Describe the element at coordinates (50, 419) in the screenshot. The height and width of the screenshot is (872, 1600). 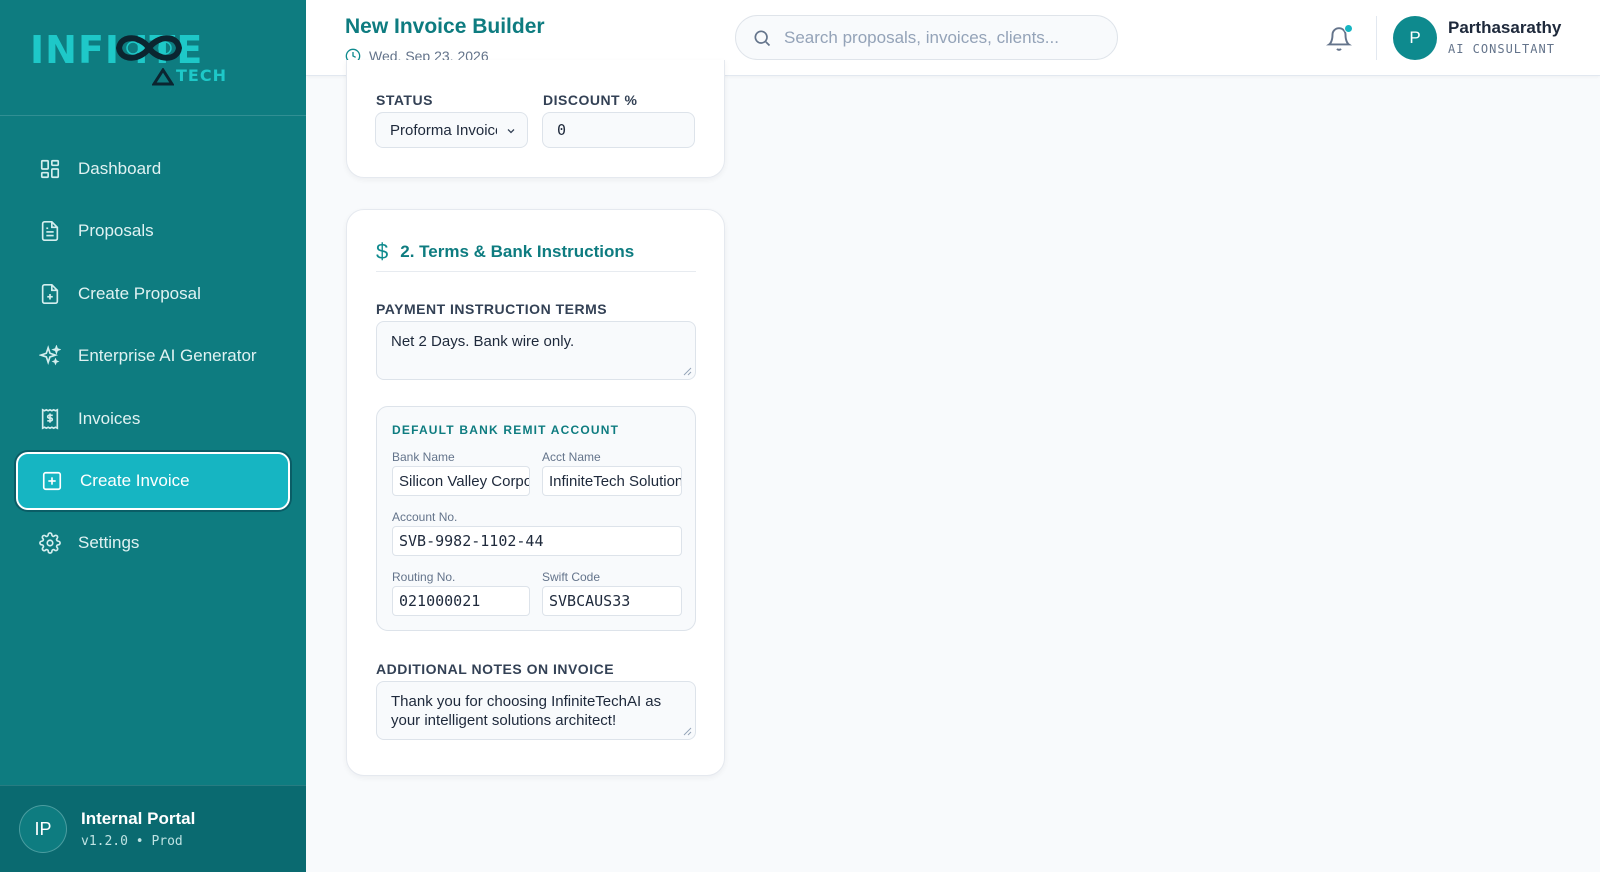
I see `invoice-dollar-icon` at that location.